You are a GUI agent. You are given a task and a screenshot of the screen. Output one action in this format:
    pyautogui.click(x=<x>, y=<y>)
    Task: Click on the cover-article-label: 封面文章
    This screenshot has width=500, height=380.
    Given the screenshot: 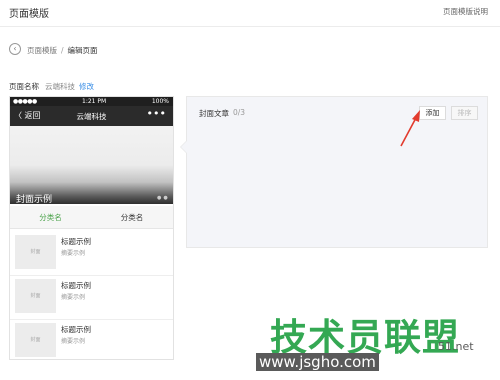 What is the action you would take?
    pyautogui.click(x=214, y=113)
    